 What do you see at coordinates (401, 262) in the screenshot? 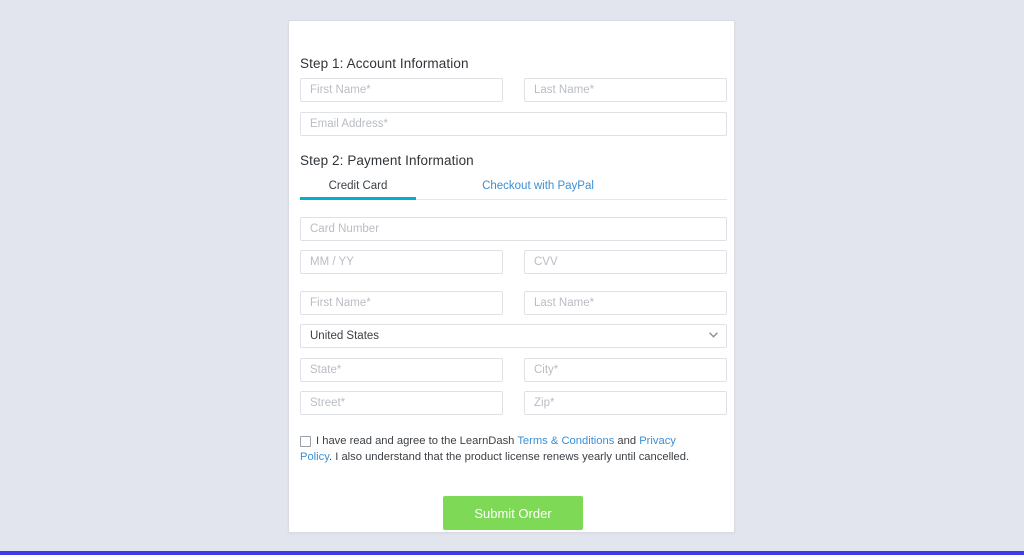
I see `card-expiry-input` at bounding box center [401, 262].